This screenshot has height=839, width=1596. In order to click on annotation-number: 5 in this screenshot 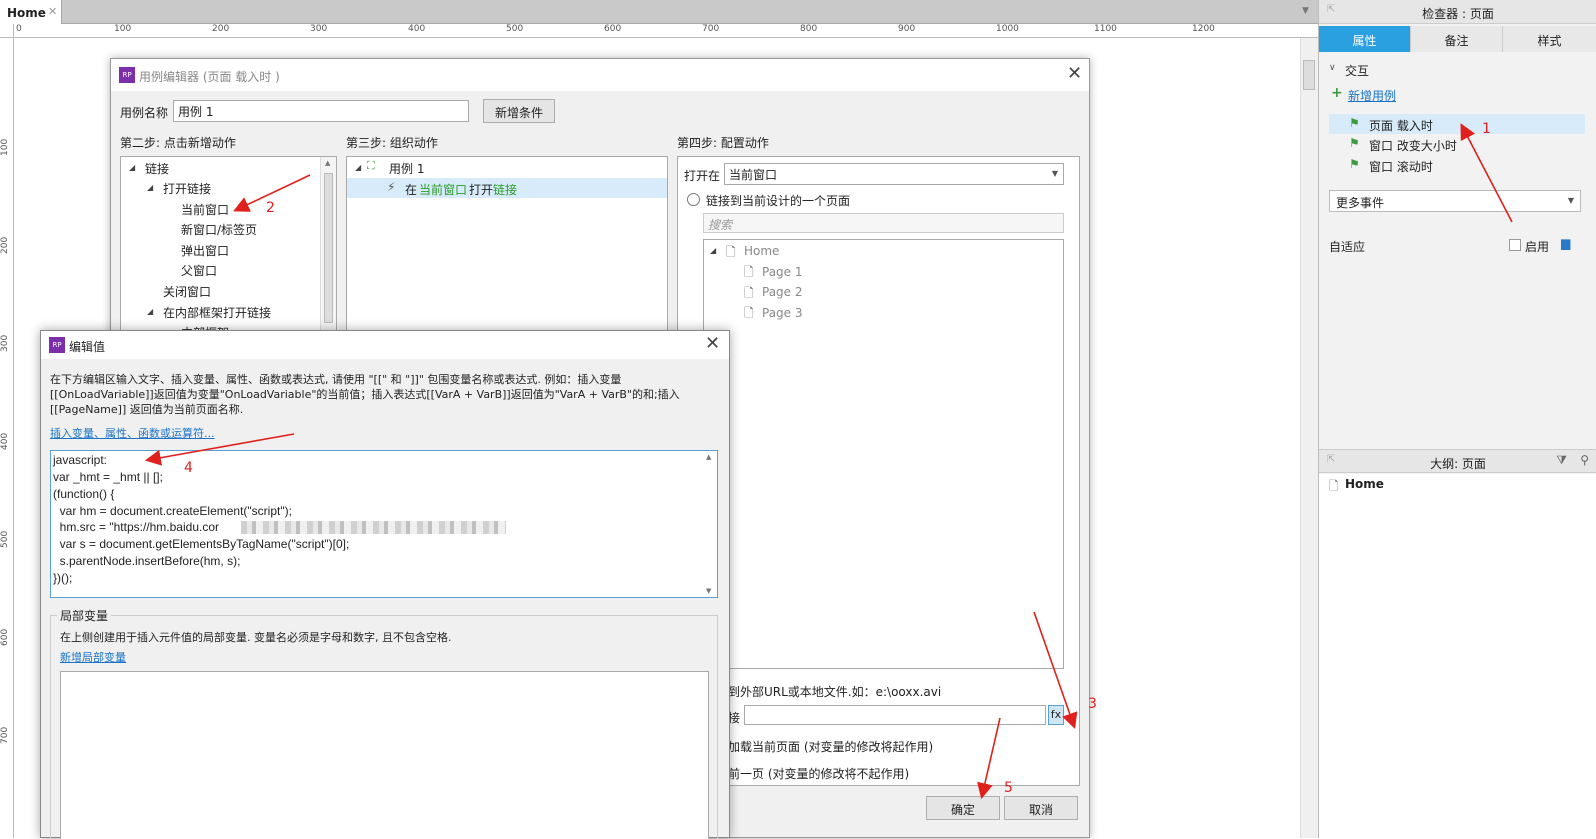, I will do `click(1008, 788)`.